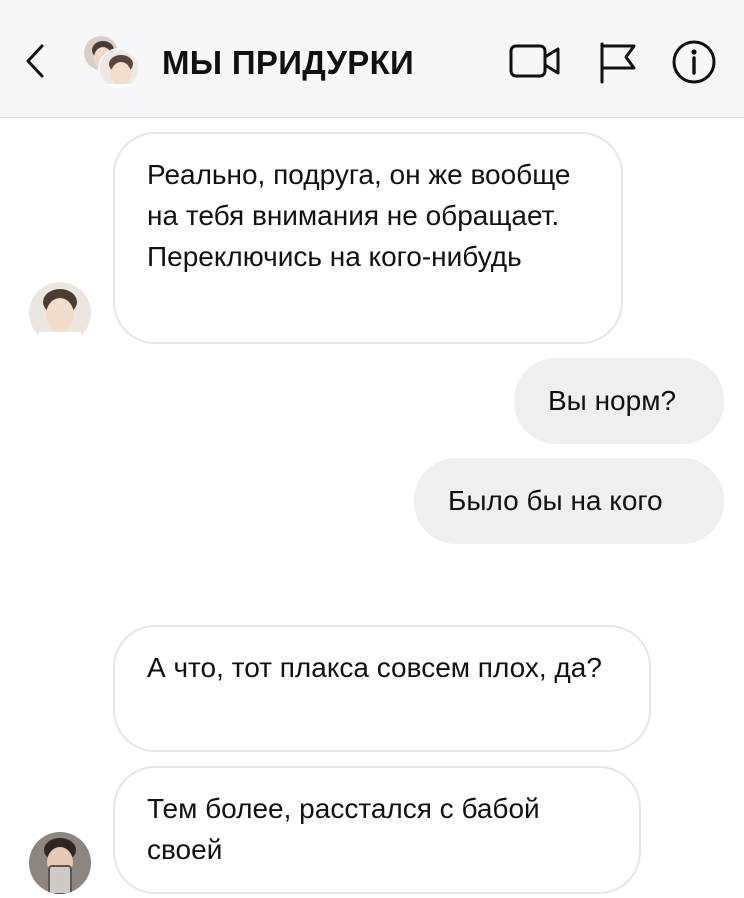 Image resolution: width=744 pixels, height=898 pixels. I want to click on chevron-left-icon, so click(35, 61).